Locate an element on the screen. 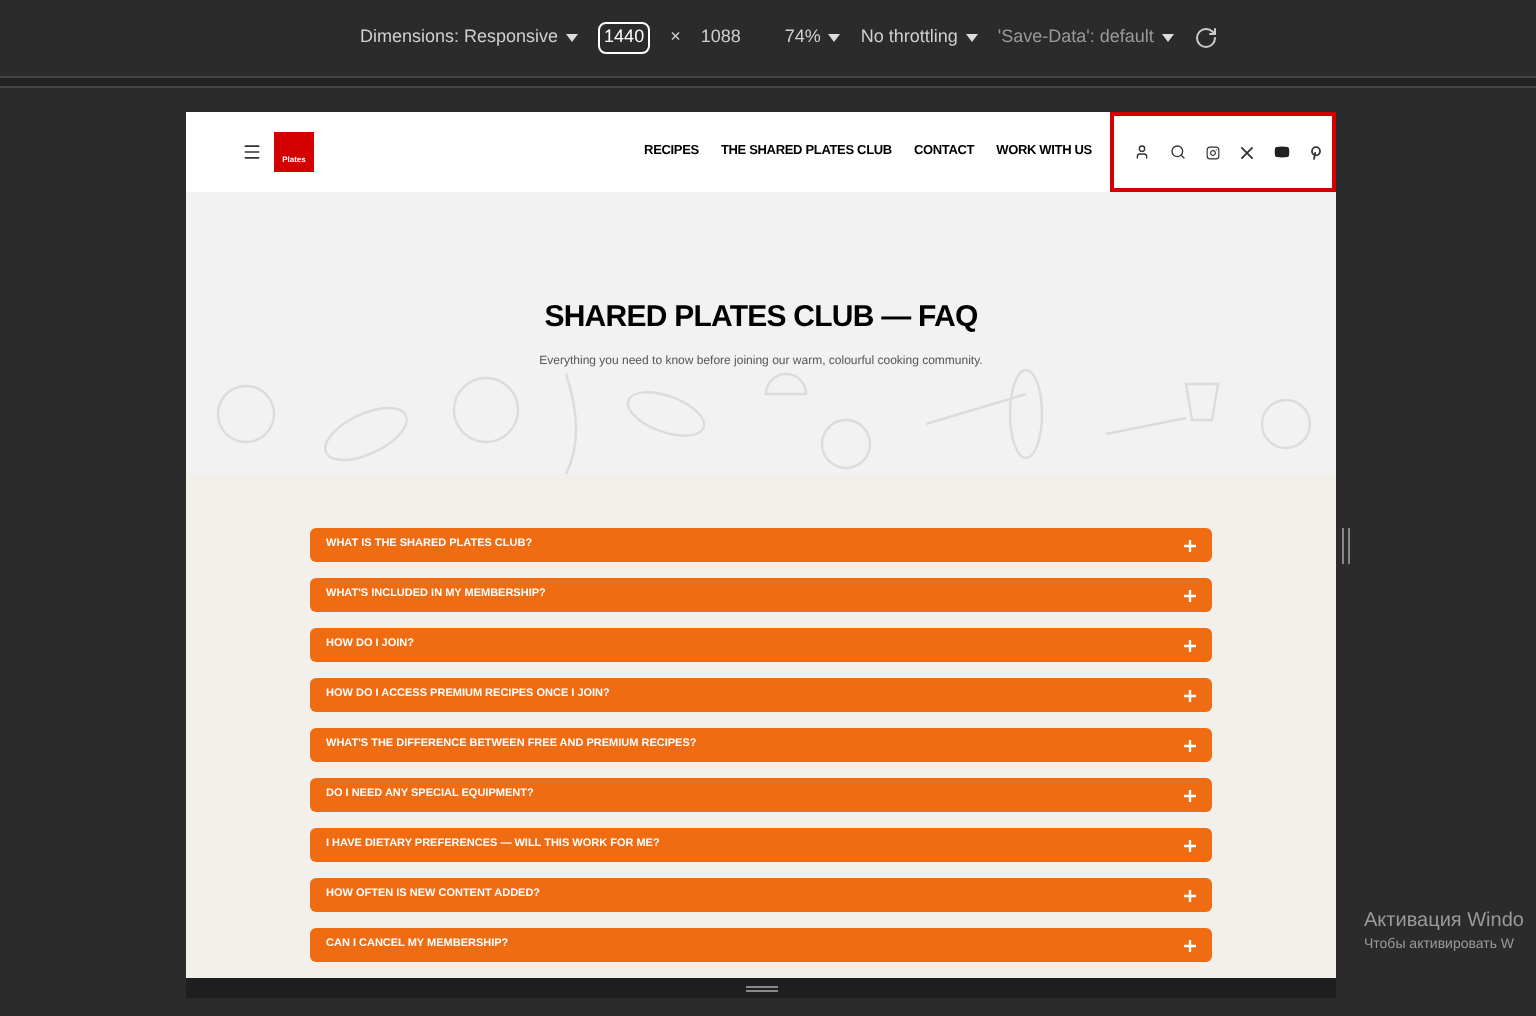  dimensions-dropdown: Dimensions: Responsive is located at coordinates (469, 38).